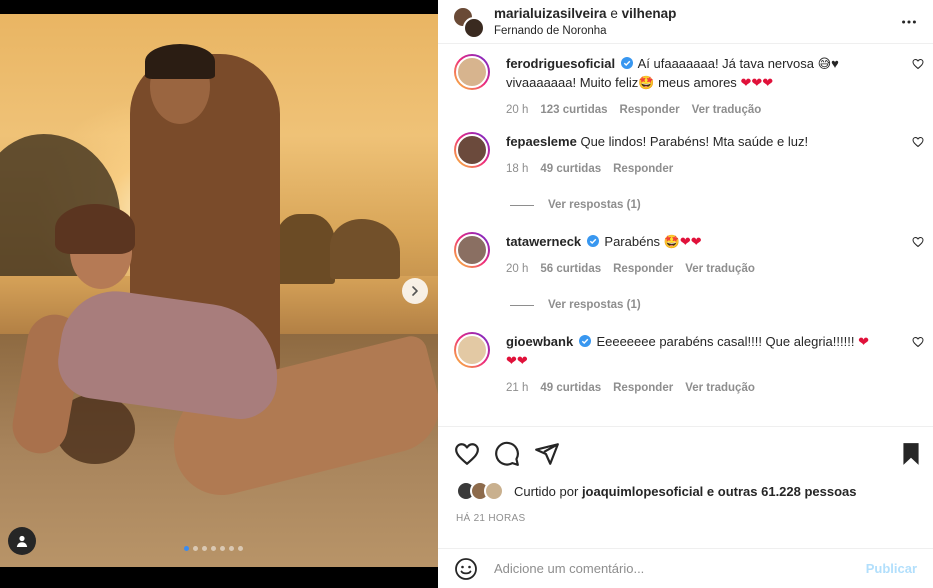 The image size is (933, 588). What do you see at coordinates (541, 141) in the screenshot?
I see `comment-username: fepaesleme` at bounding box center [541, 141].